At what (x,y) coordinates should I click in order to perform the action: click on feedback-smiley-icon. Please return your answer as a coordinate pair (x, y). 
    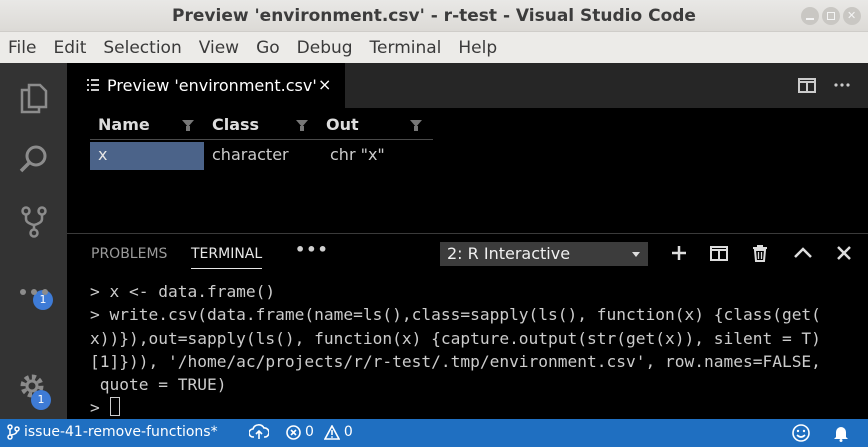
    Looking at the image, I should click on (801, 433).